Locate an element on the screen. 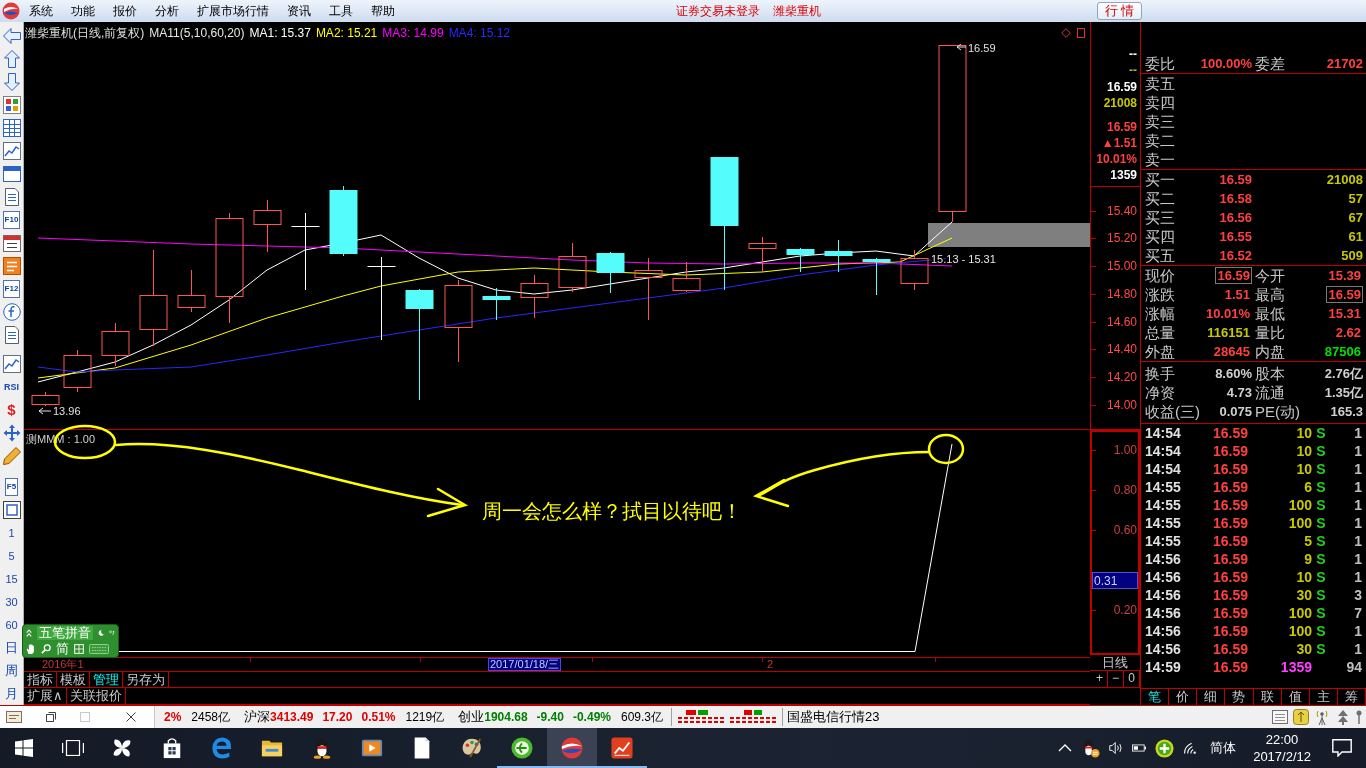 The image size is (1366, 768). trade-time: 14:56 is located at coordinates (1163, 577).